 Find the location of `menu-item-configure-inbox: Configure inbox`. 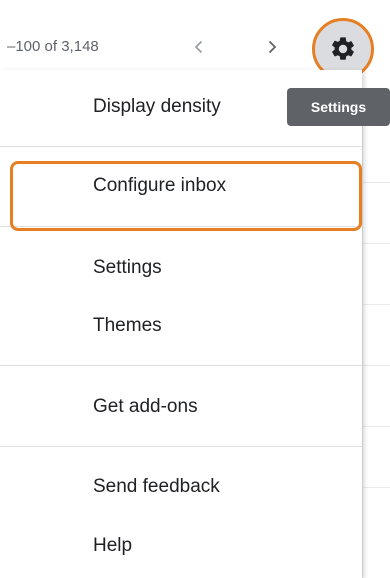

menu-item-configure-inbox: Configure inbox is located at coordinates (181, 186).